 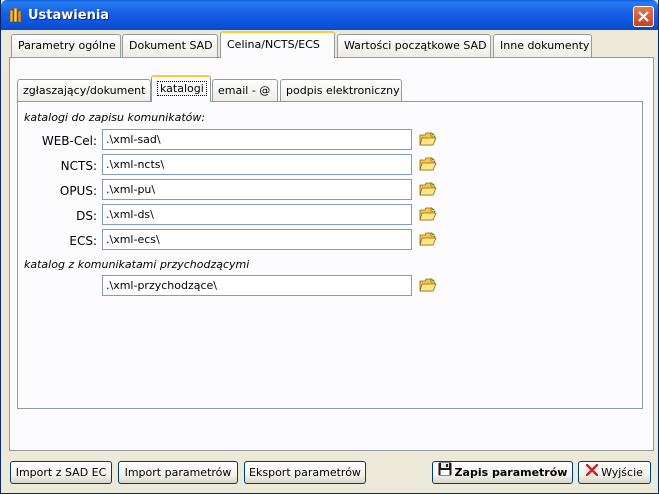 I want to click on field-label-web-cel: WEB-Cel:, so click(x=69, y=141).